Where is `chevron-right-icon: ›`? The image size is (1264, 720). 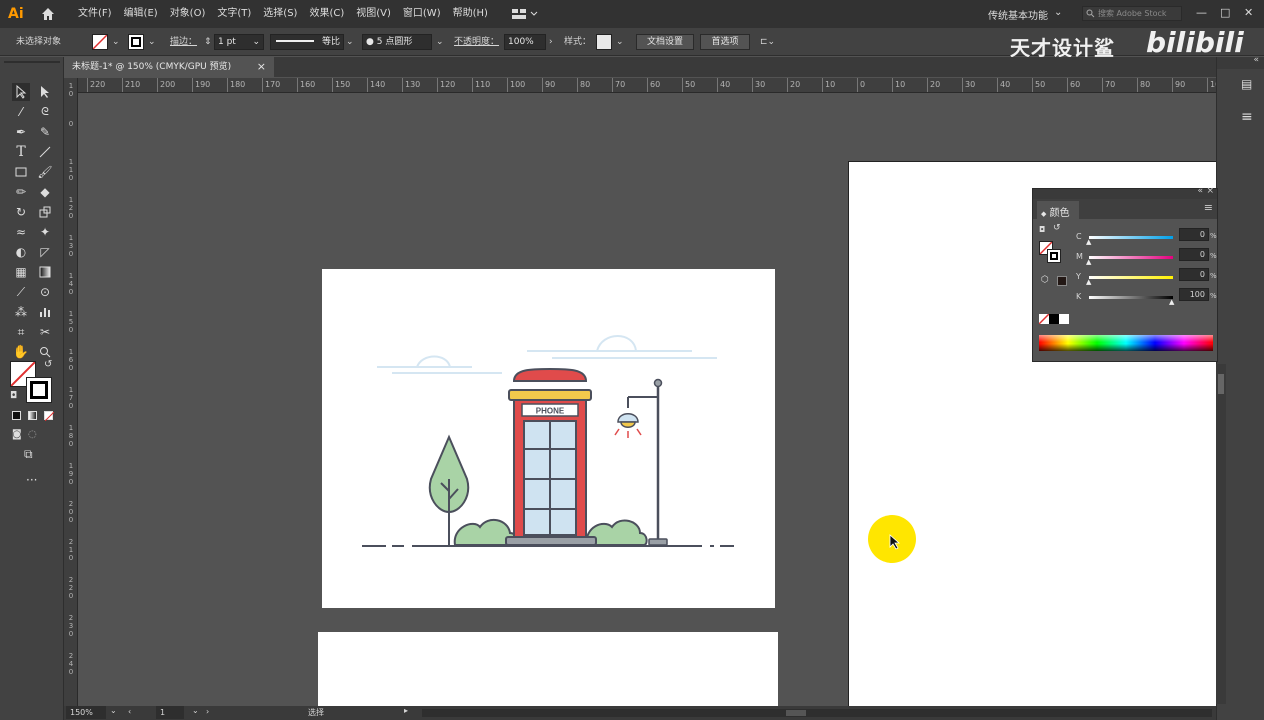
chevron-right-icon: › is located at coordinates (551, 42).